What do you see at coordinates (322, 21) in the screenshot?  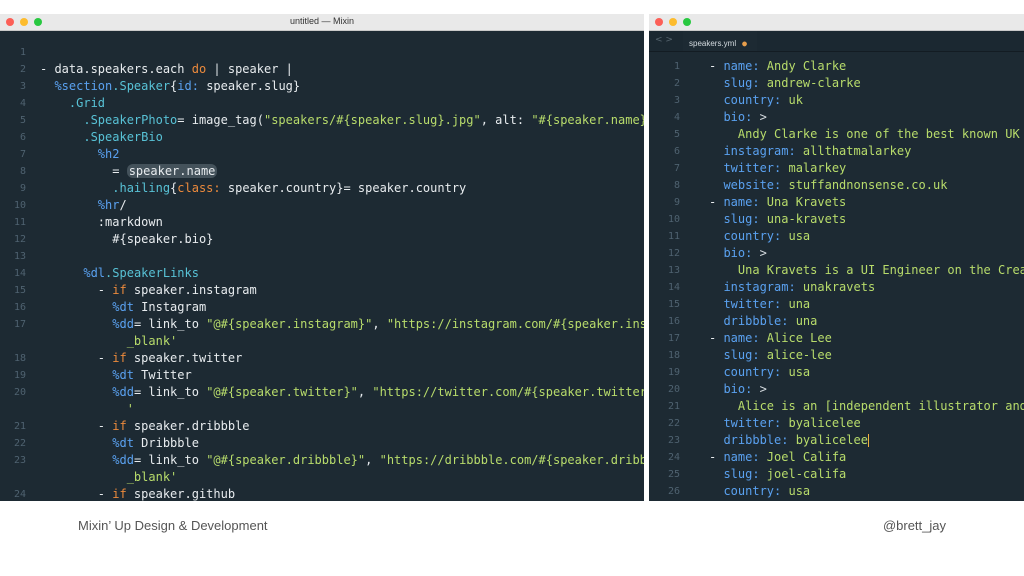 I see `window-title: untitled — Mixin` at bounding box center [322, 21].